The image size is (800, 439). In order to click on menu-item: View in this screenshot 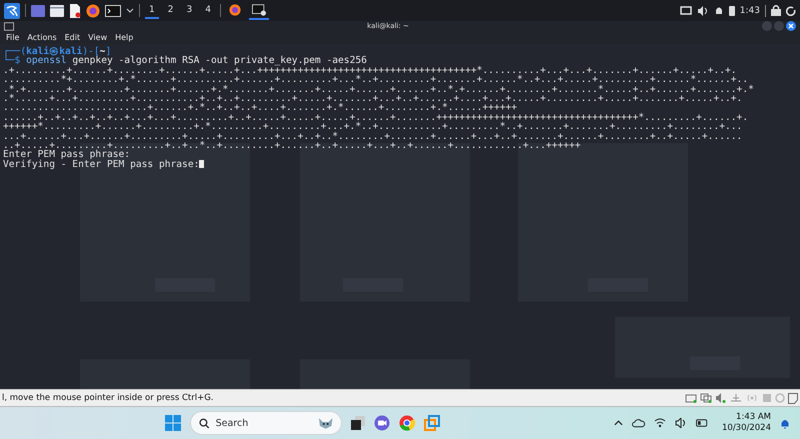, I will do `click(98, 37)`.